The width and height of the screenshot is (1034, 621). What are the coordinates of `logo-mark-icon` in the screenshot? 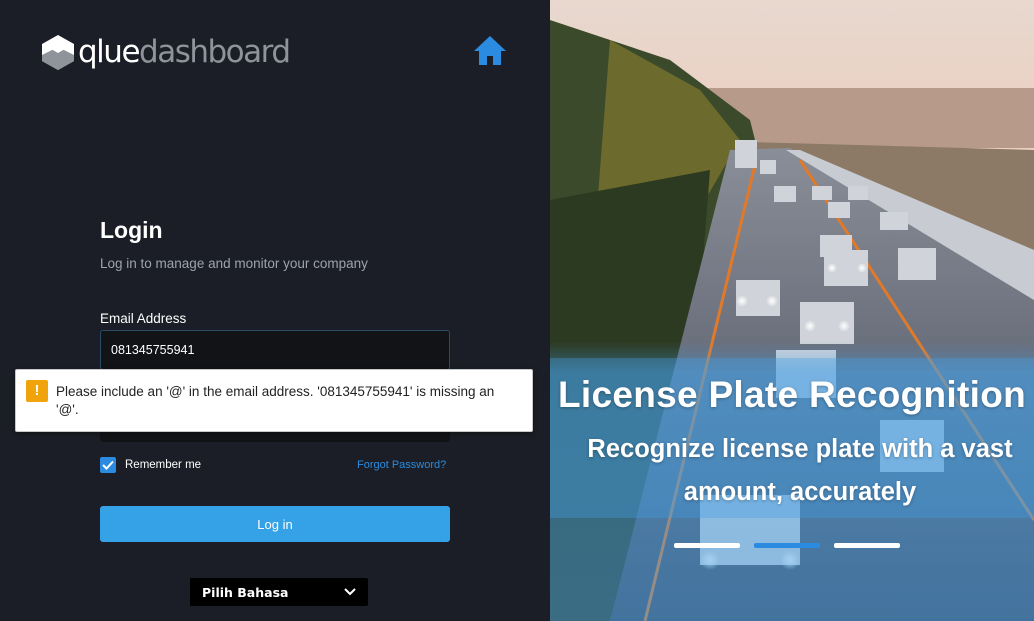 It's located at (58, 52).